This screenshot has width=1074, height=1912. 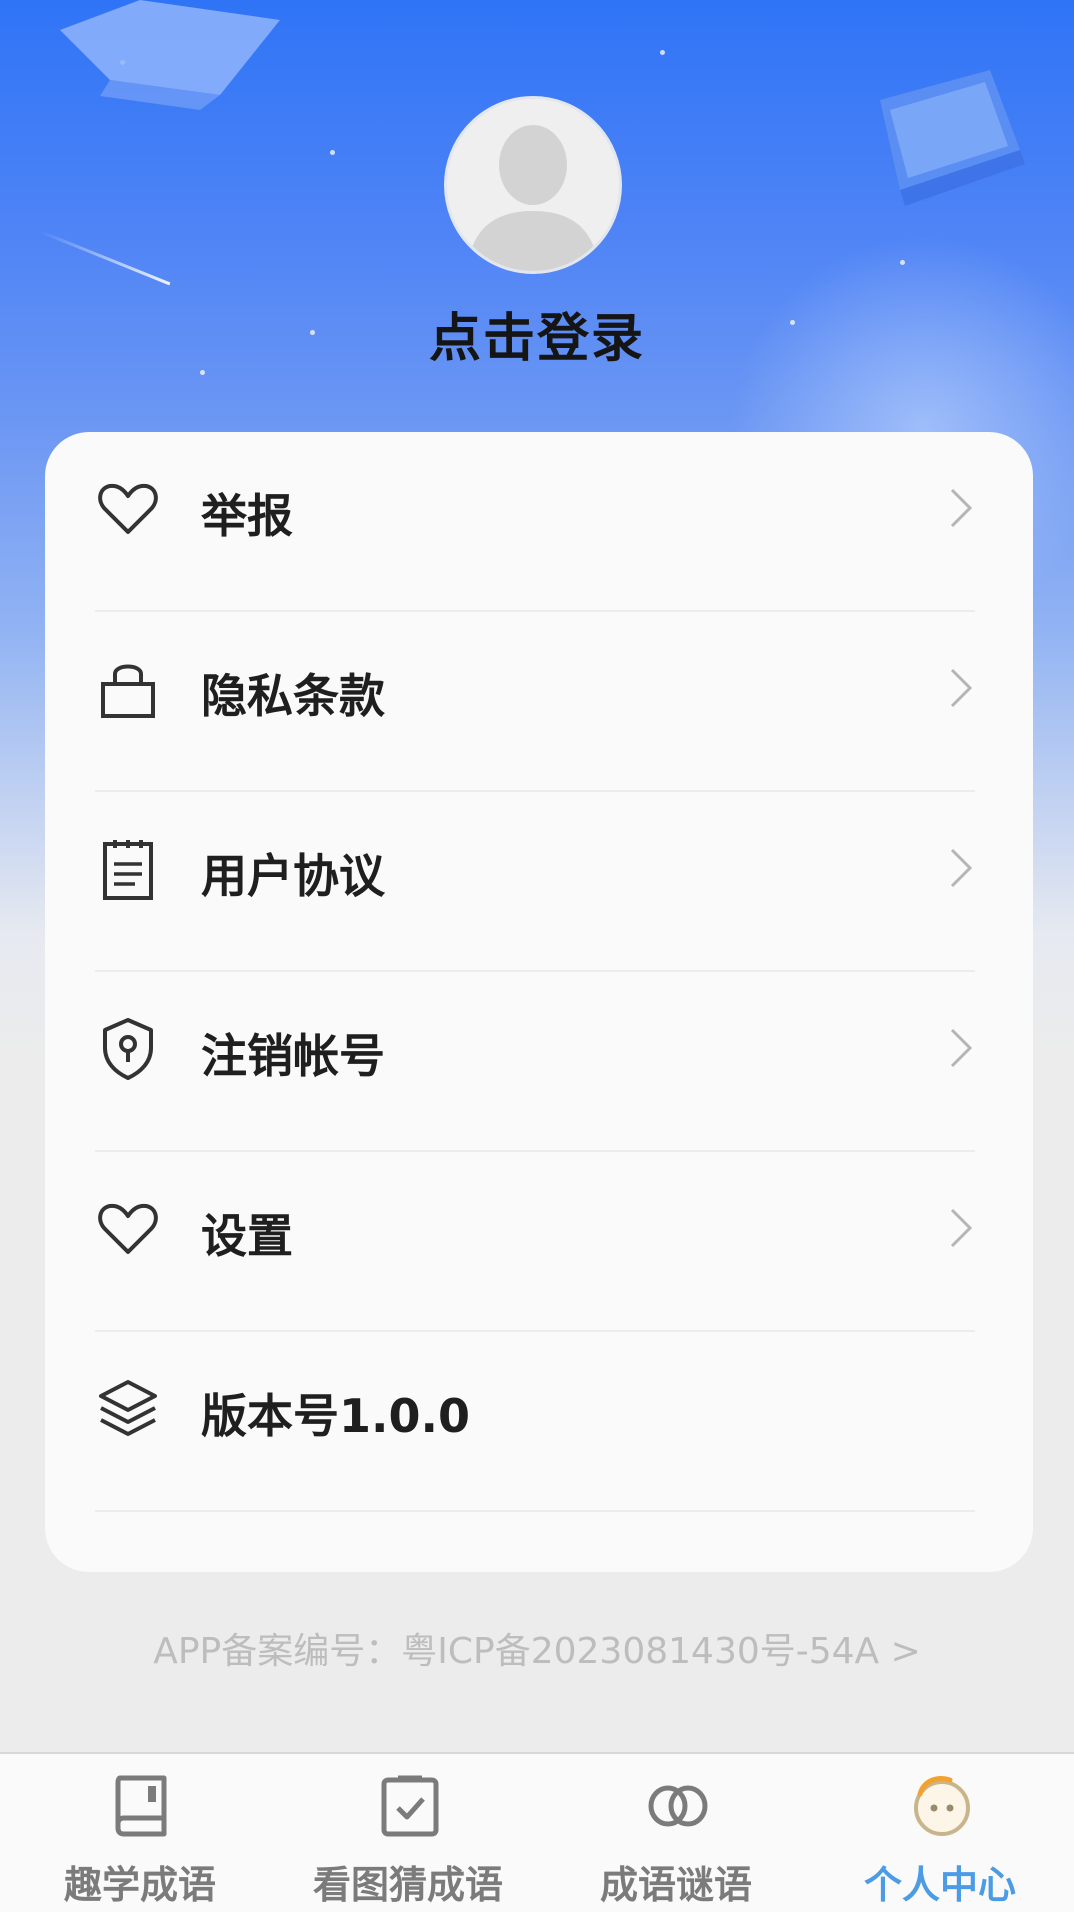 I want to click on menu-item-report: 举报, so click(x=535, y=522).